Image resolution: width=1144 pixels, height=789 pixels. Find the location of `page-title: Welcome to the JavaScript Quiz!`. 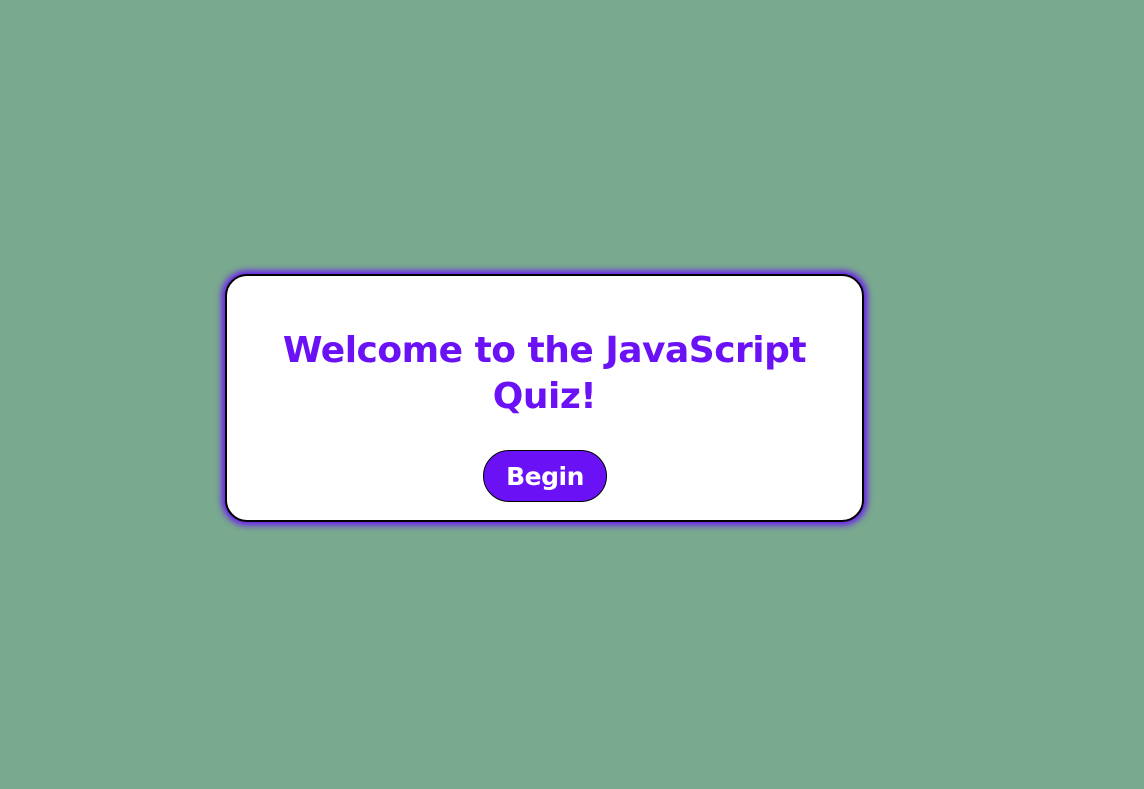

page-title: Welcome to the JavaScript Quiz! is located at coordinates (544, 373).